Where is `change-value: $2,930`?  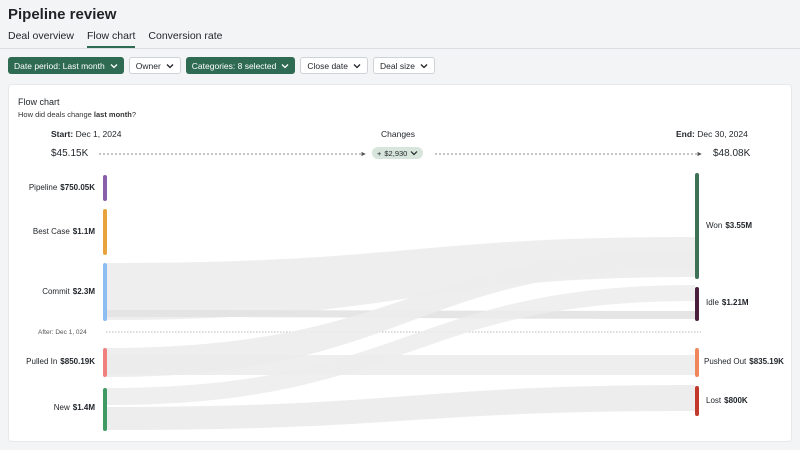 change-value: $2,930 is located at coordinates (396, 153).